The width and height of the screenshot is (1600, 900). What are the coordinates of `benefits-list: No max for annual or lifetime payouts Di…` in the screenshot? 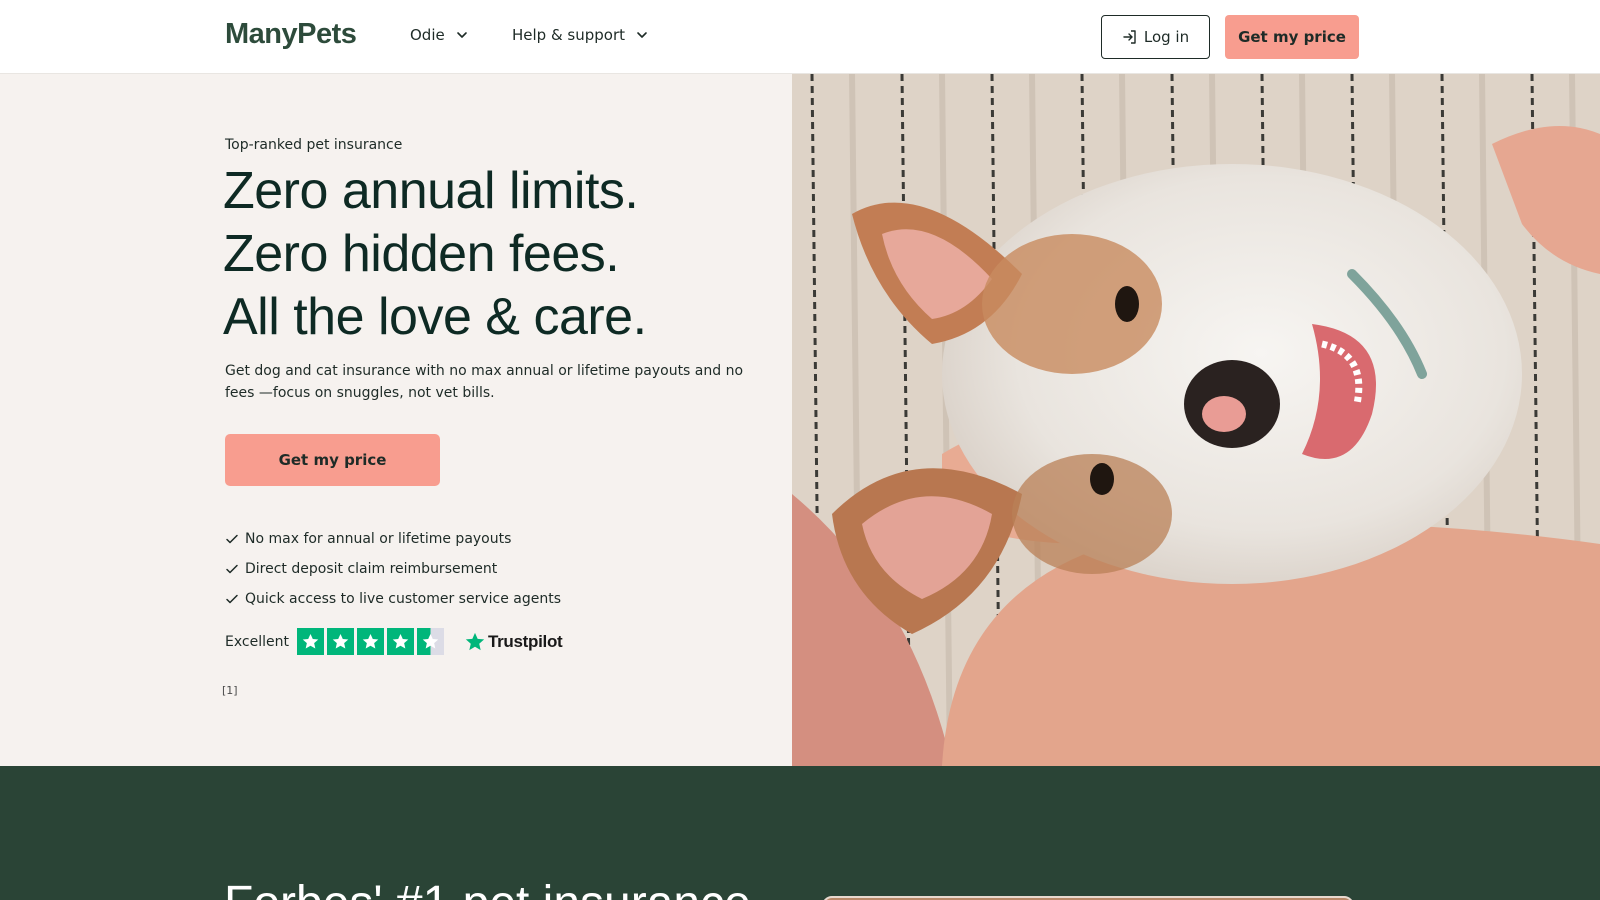 It's located at (393, 569).